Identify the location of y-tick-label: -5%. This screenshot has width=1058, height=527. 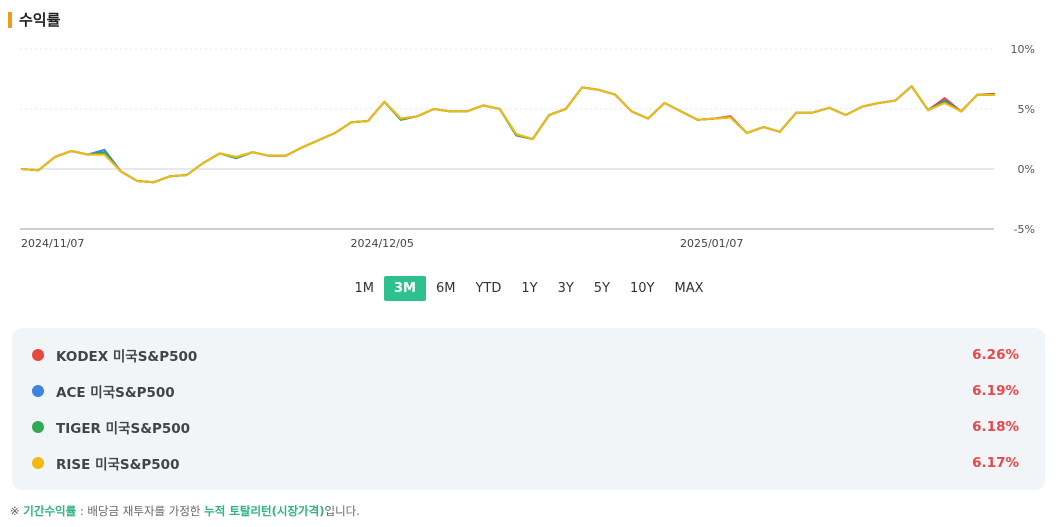
(1024, 229).